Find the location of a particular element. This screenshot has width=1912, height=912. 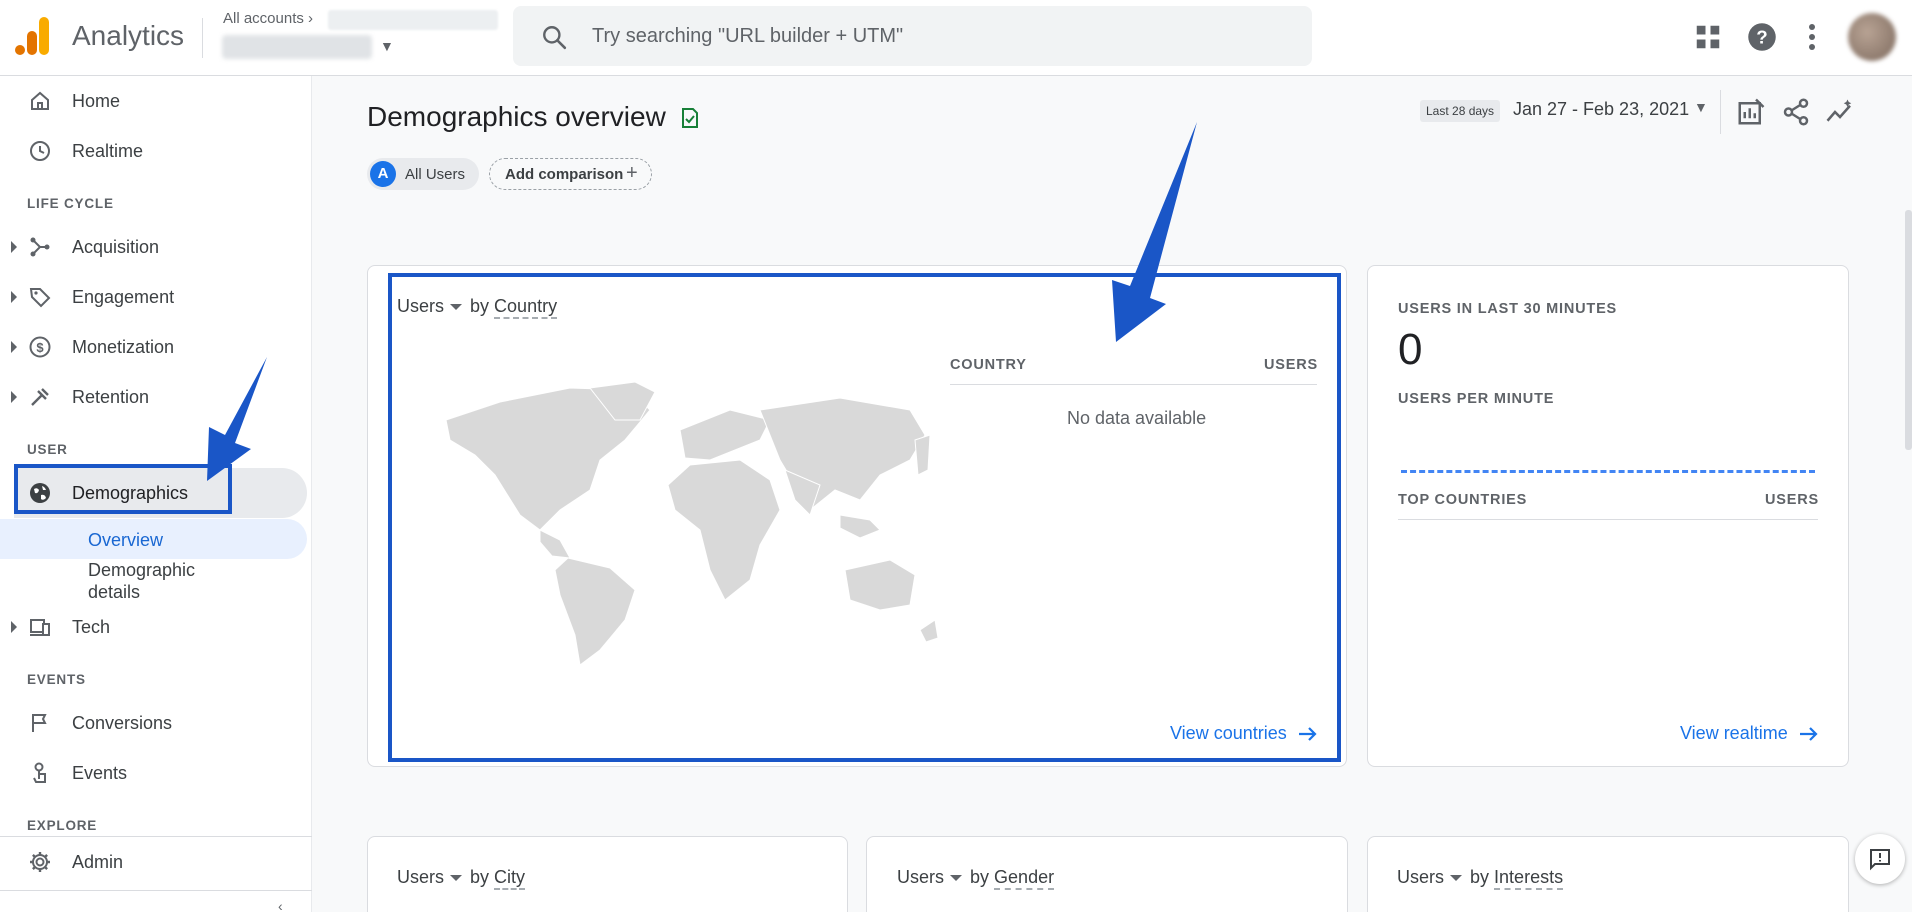

sidebar-item-engagement: Engagement is located at coordinates (156, 297).